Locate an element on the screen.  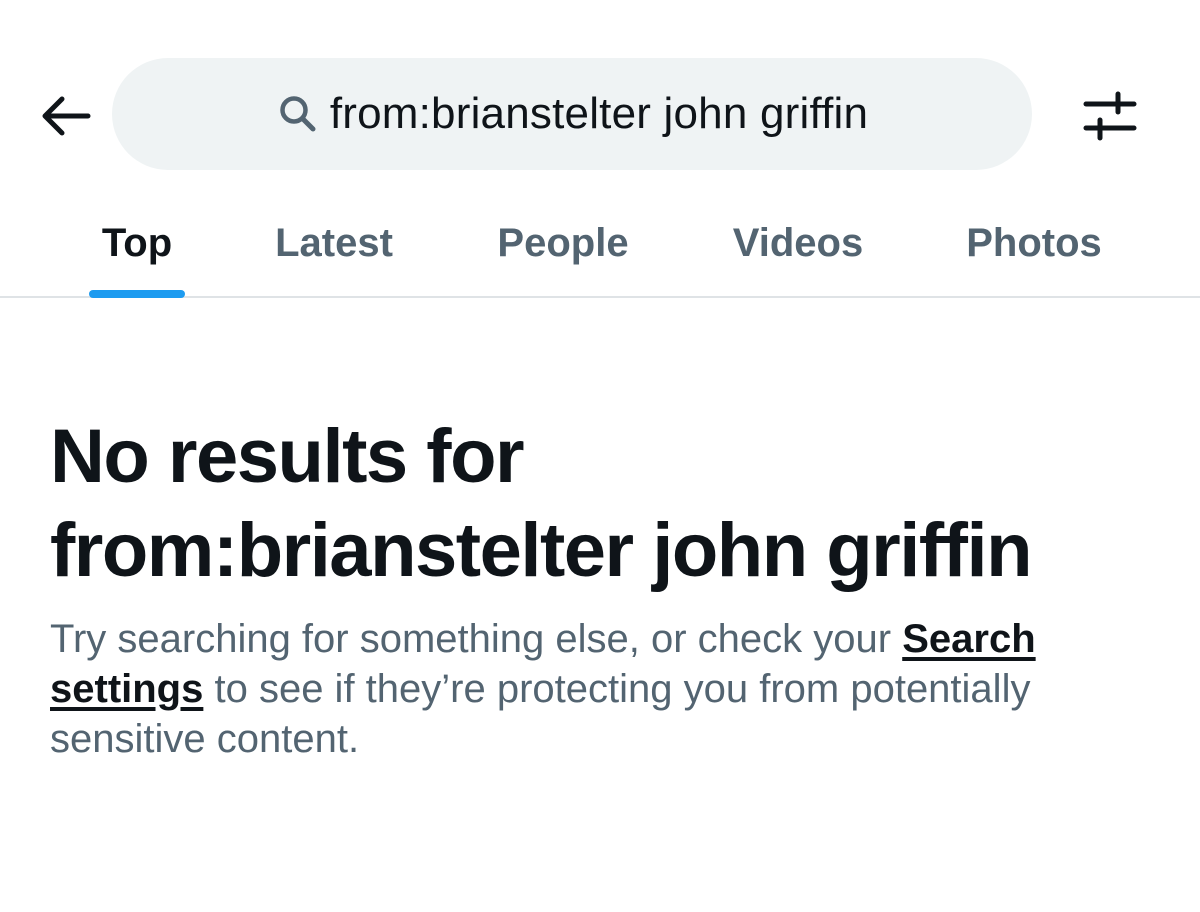
sliders-icon is located at coordinates (1110, 116).